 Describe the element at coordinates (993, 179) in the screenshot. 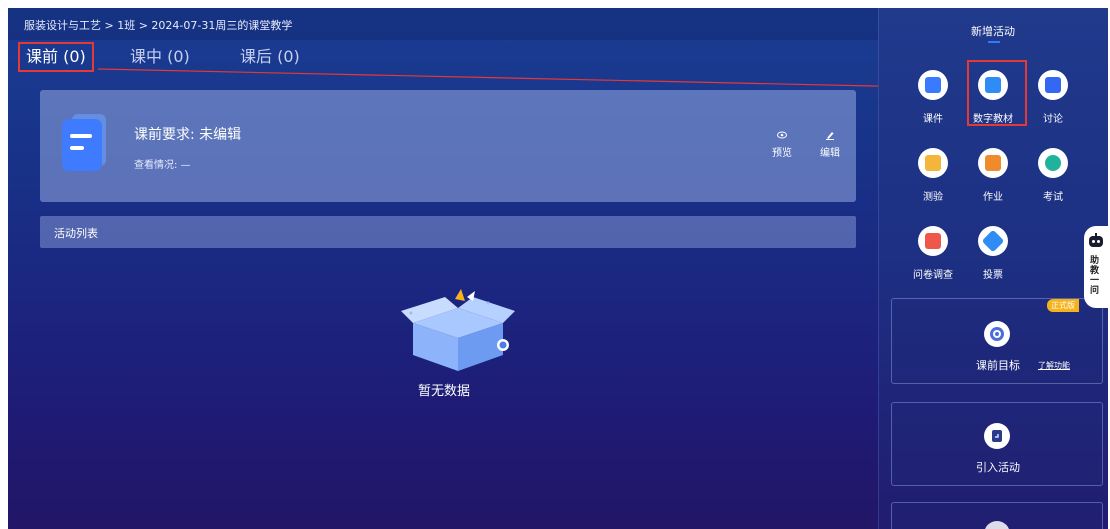

I see `tool-homework: 作业` at that location.